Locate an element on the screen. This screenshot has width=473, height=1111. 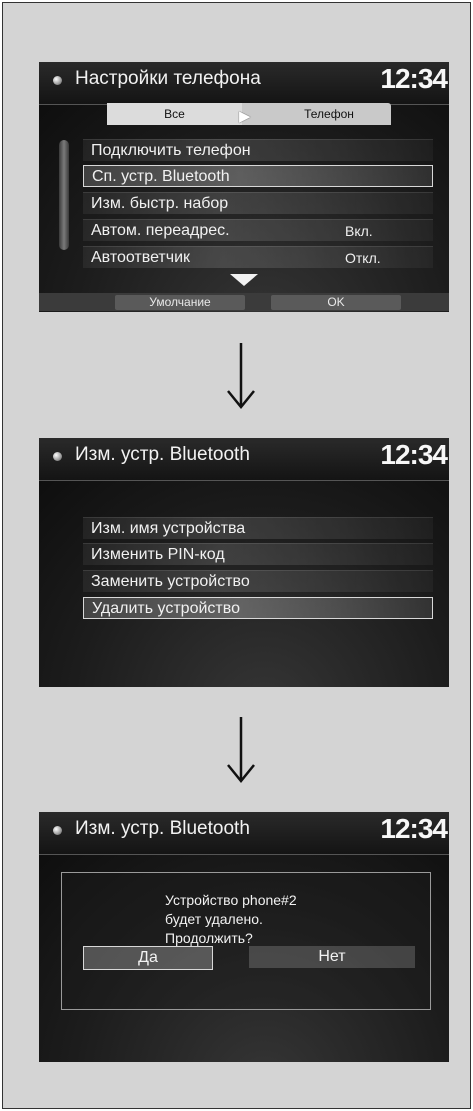
tab-arrow-icon: ▶ is located at coordinates (245, 116).